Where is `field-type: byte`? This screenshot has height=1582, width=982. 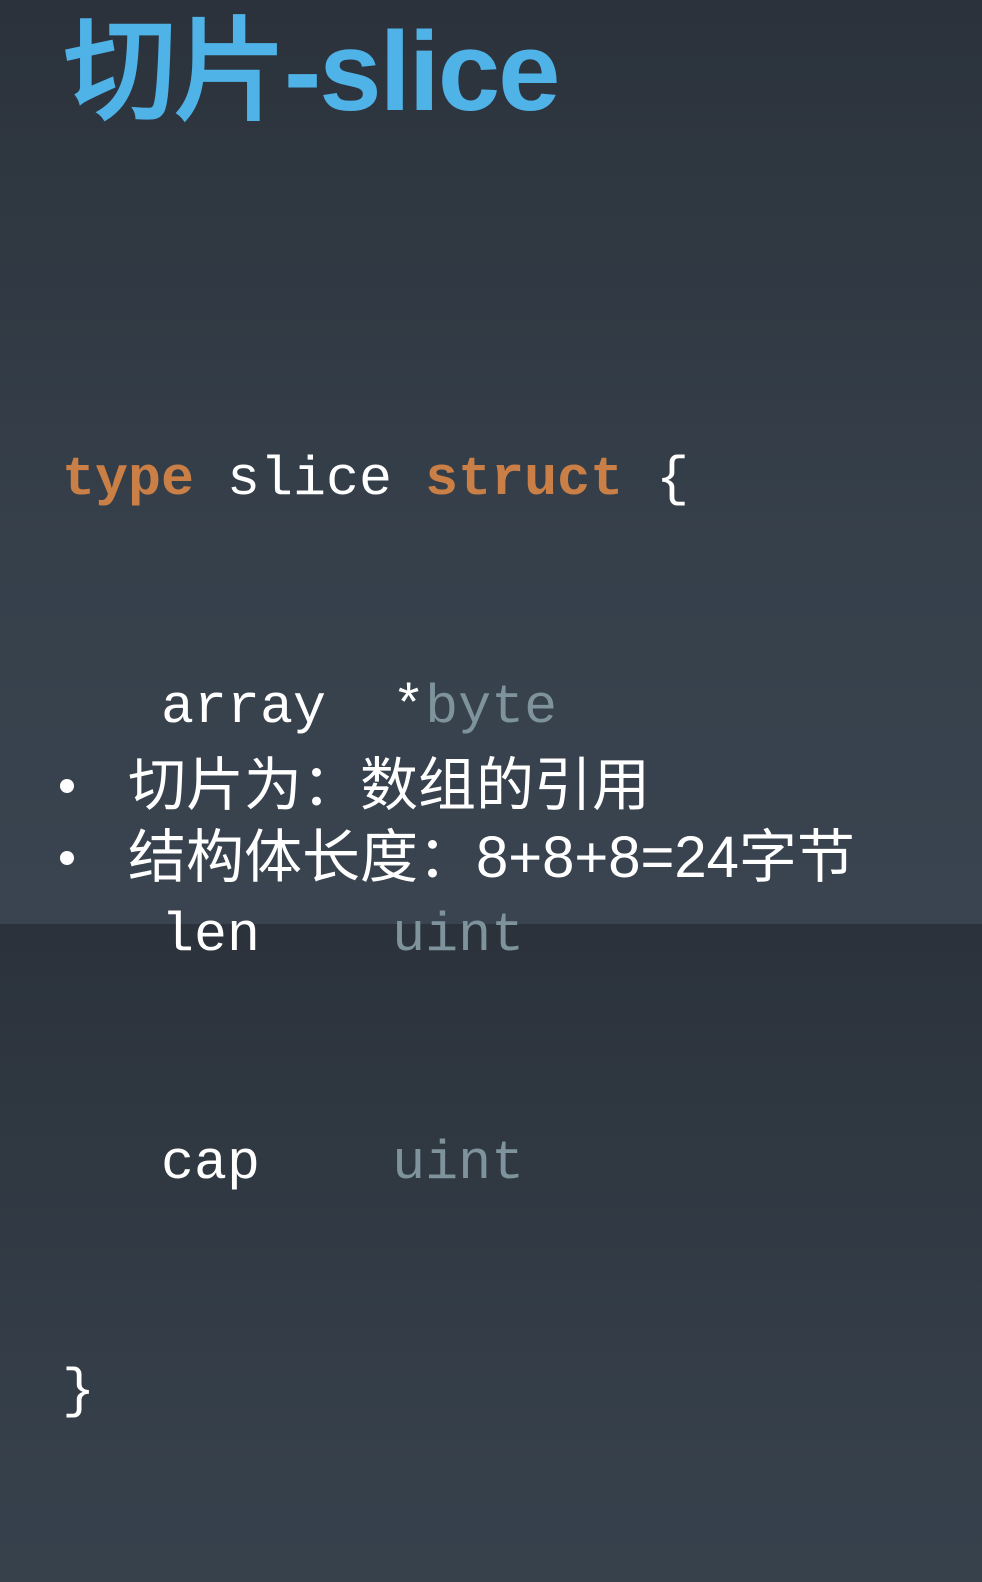 field-type: byte is located at coordinates (491, 707).